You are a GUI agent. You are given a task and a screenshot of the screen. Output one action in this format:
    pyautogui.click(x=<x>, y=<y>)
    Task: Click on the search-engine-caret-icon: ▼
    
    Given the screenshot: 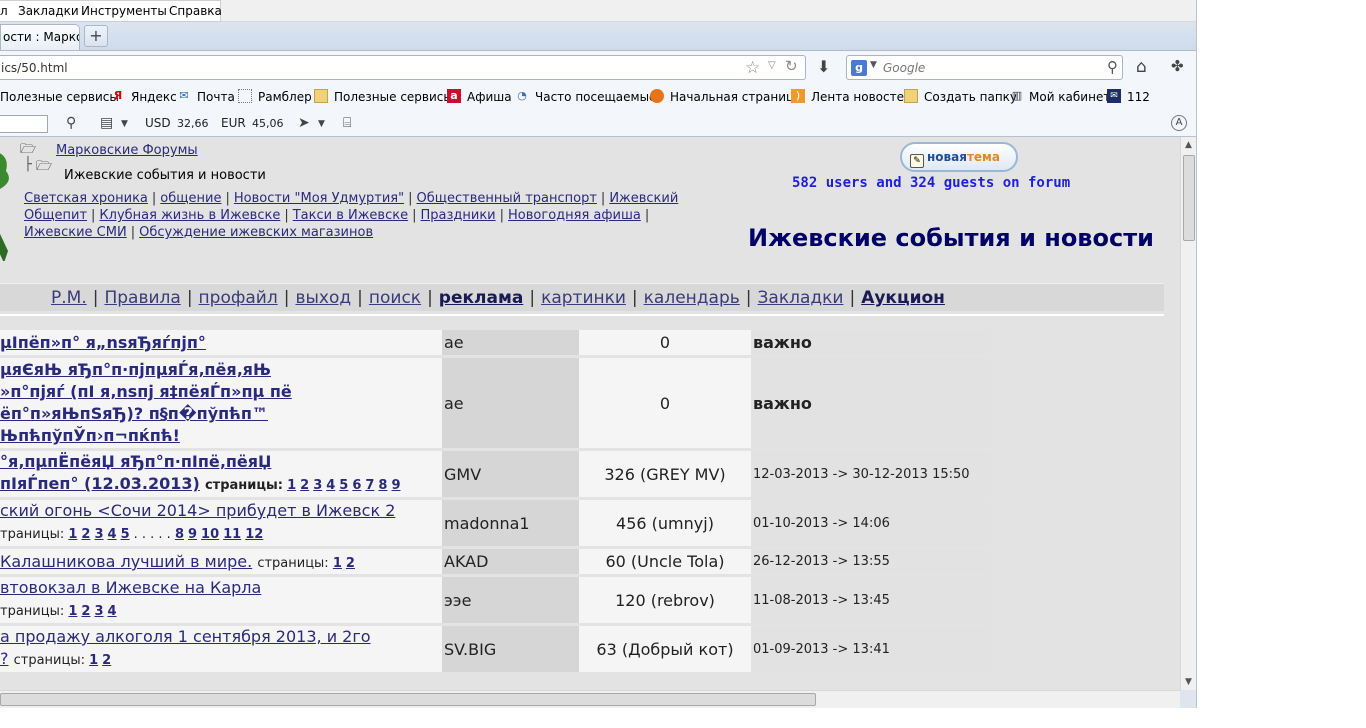 What is the action you would take?
    pyautogui.click(x=873, y=65)
    